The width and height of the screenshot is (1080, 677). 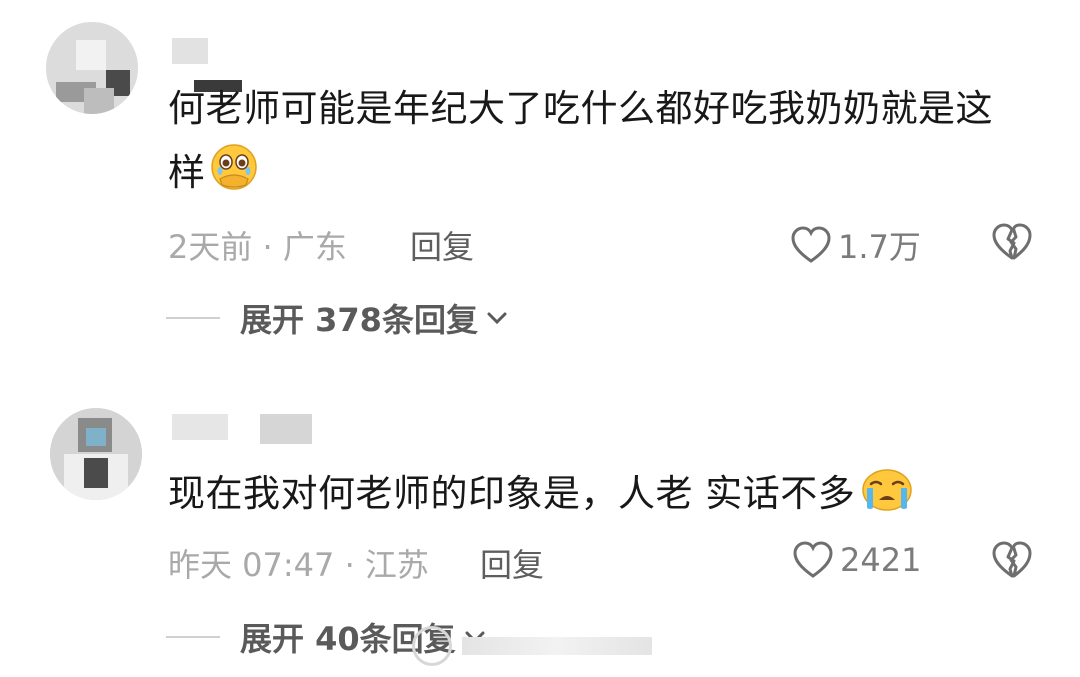 I want to click on watermark, so click(x=532, y=646).